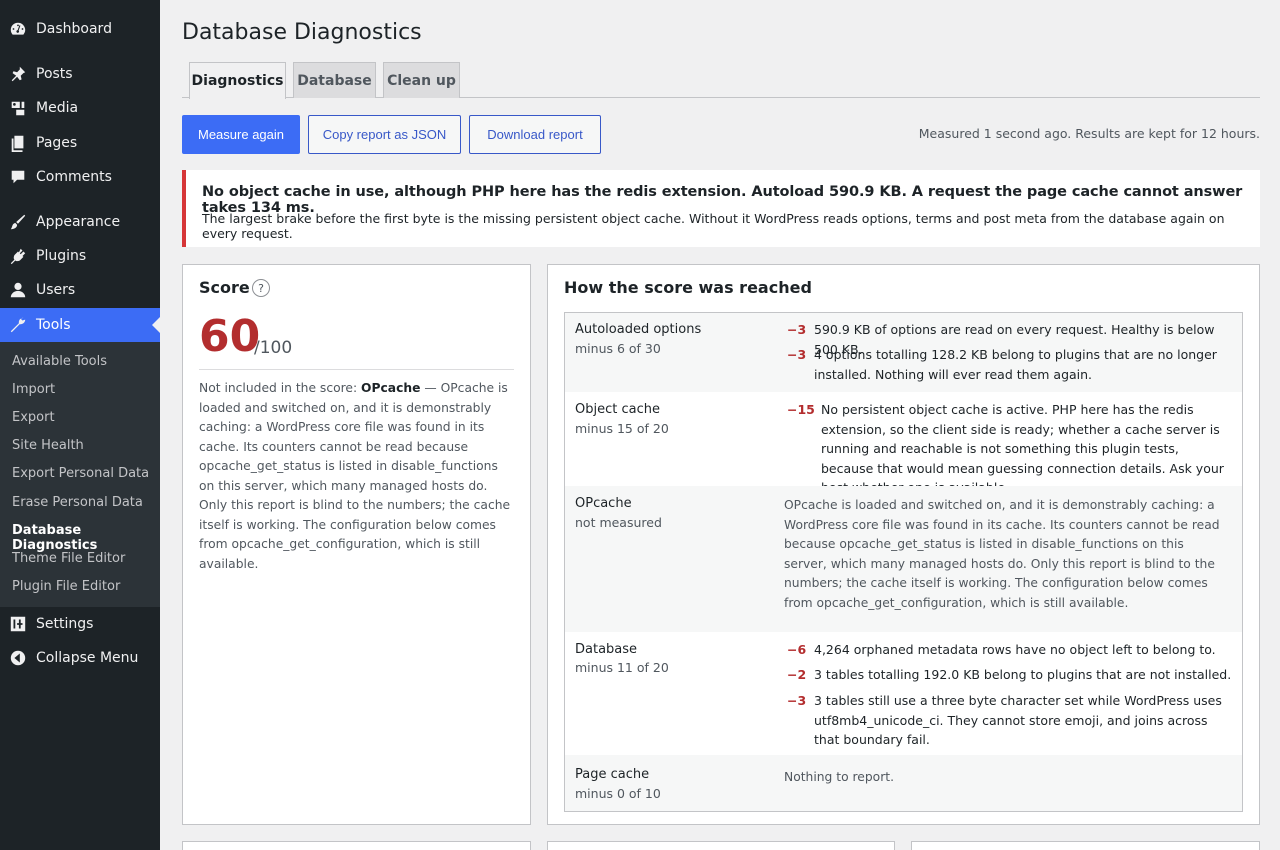 The height and width of the screenshot is (850, 1280). I want to click on menu-item-posts: Posts, so click(80, 74).